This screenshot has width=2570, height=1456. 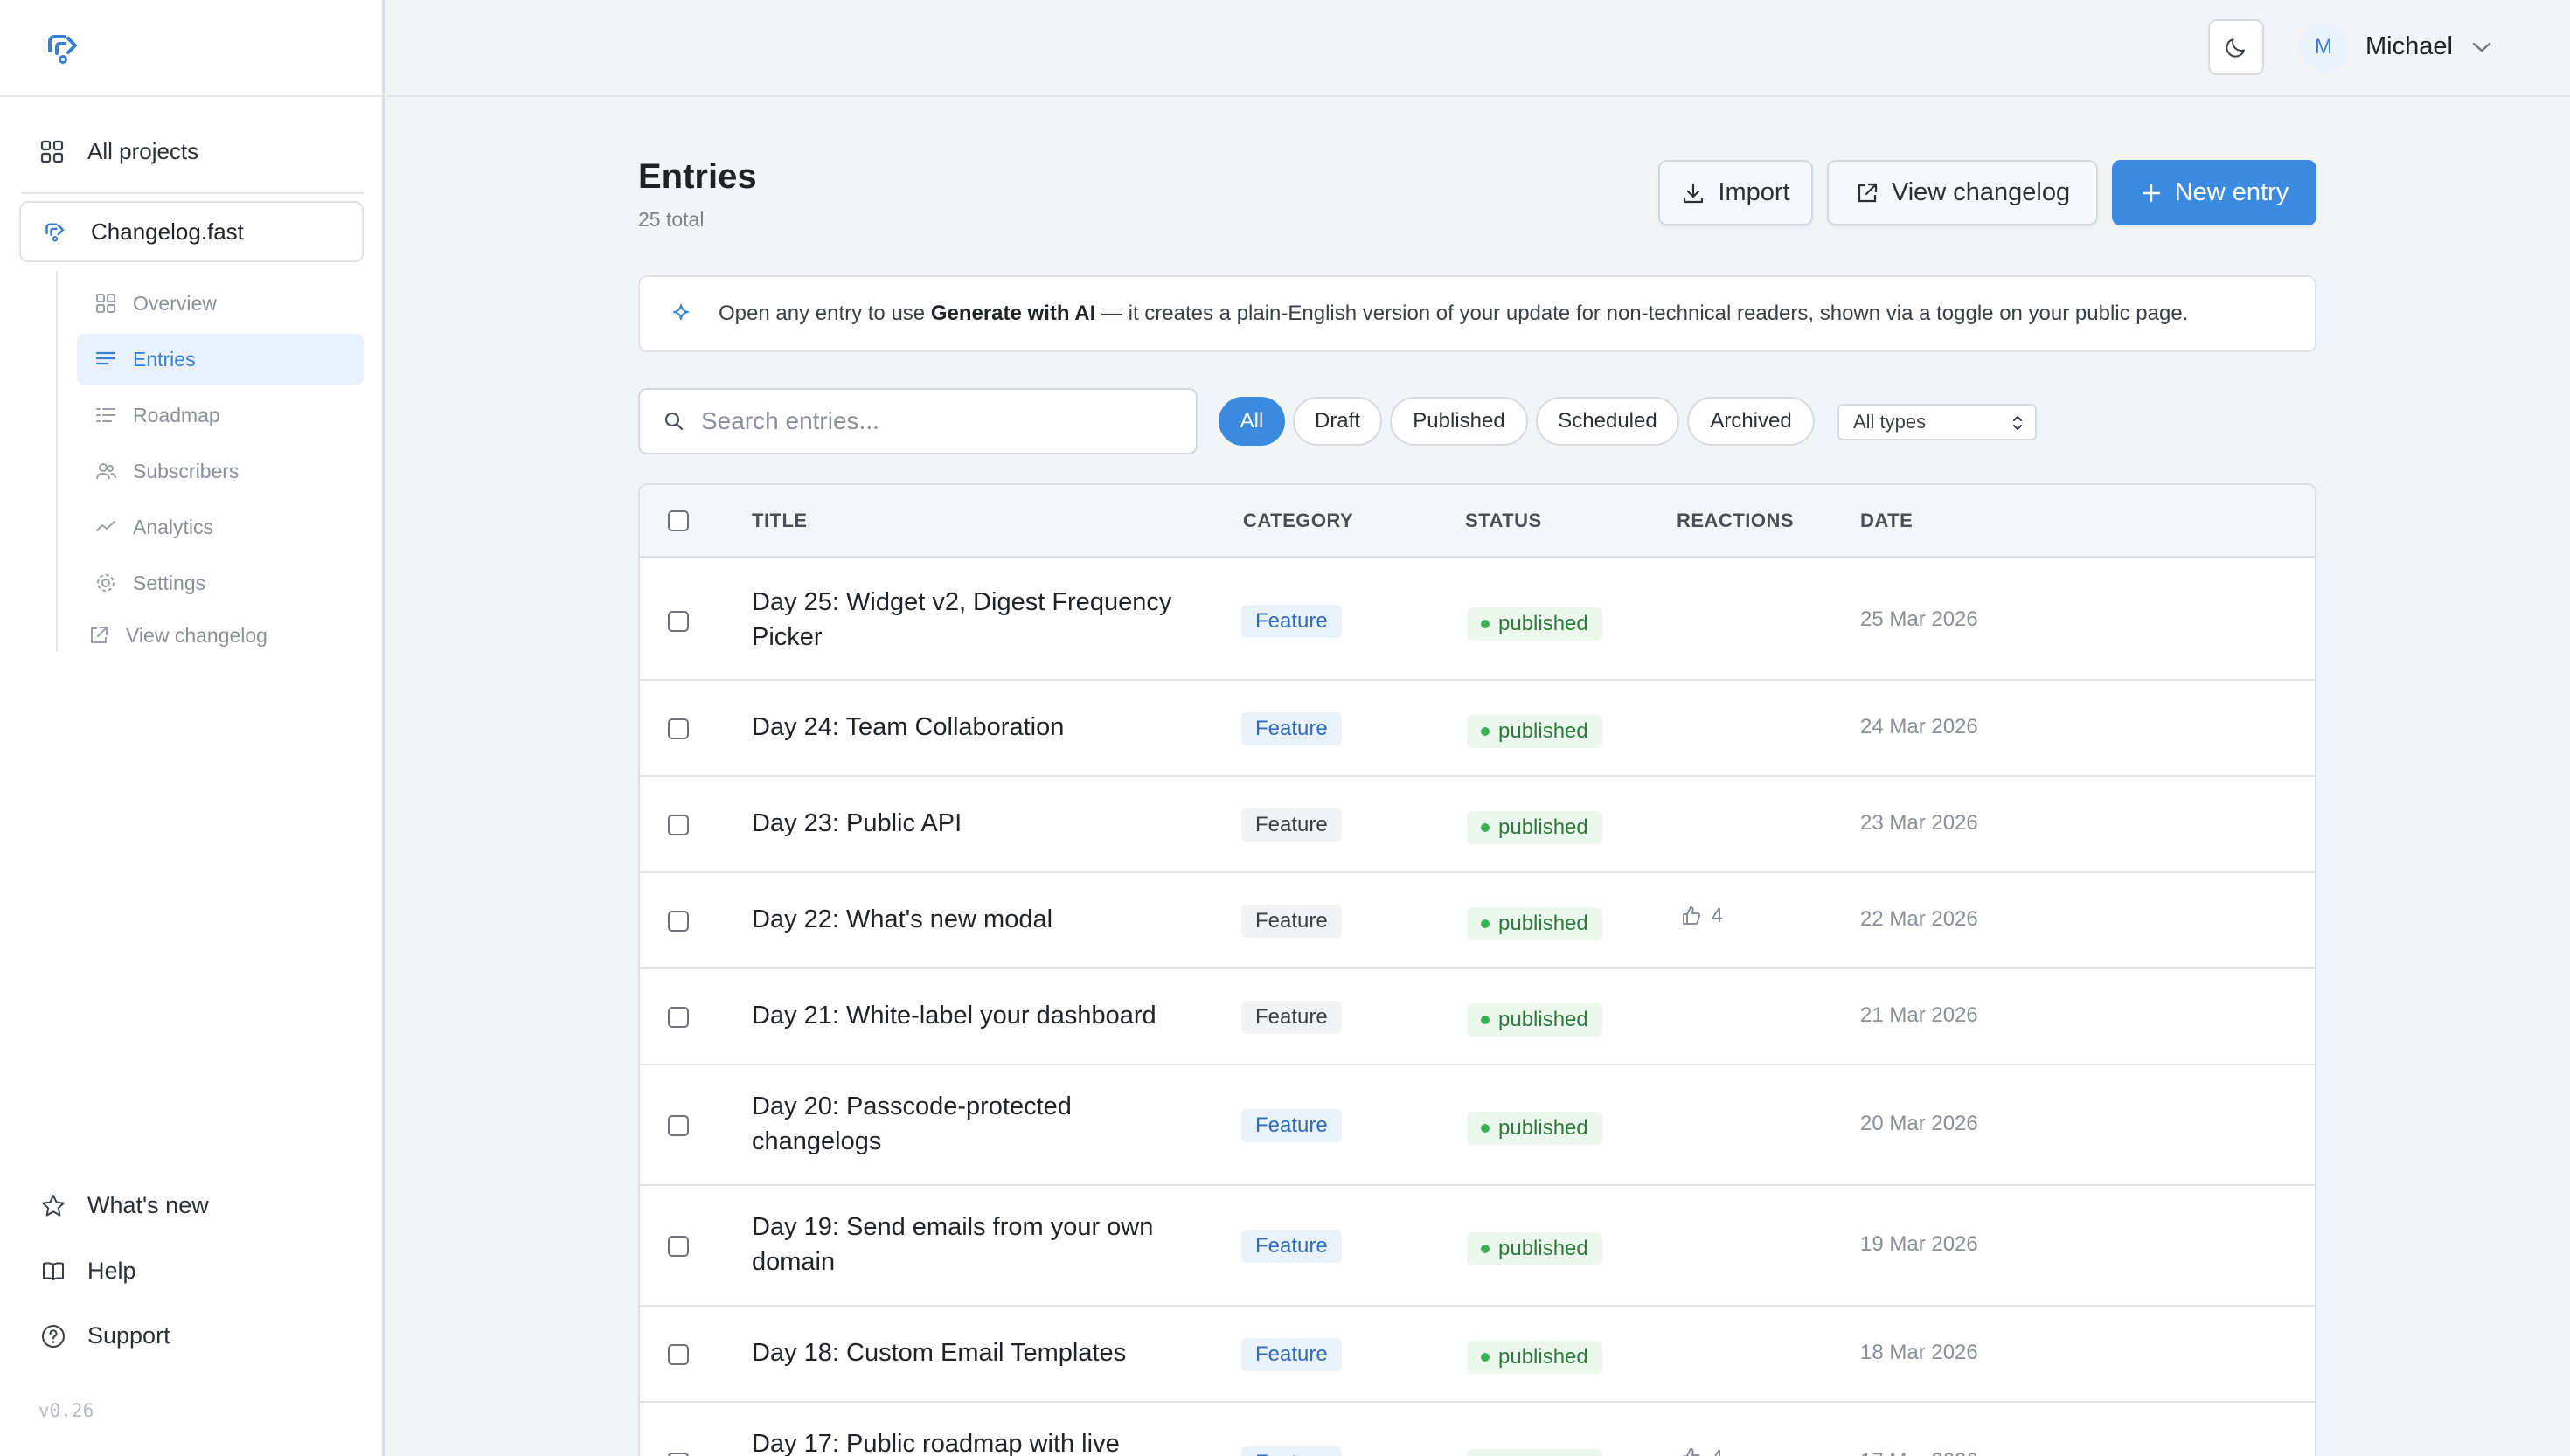 What do you see at coordinates (671, 219) in the screenshot?
I see `entries-total: 25 total` at bounding box center [671, 219].